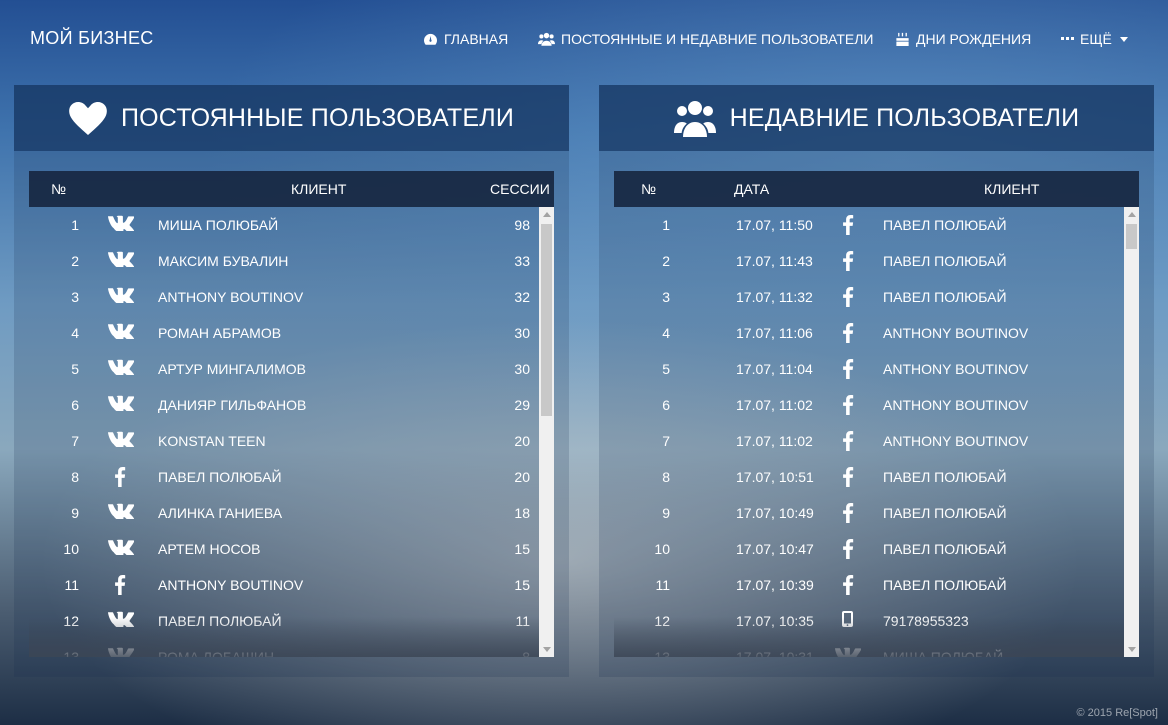  What do you see at coordinates (876, 369) in the screenshot?
I see `table-row: 5 17.07, 11:04 ANTHONY BOUTINOV` at bounding box center [876, 369].